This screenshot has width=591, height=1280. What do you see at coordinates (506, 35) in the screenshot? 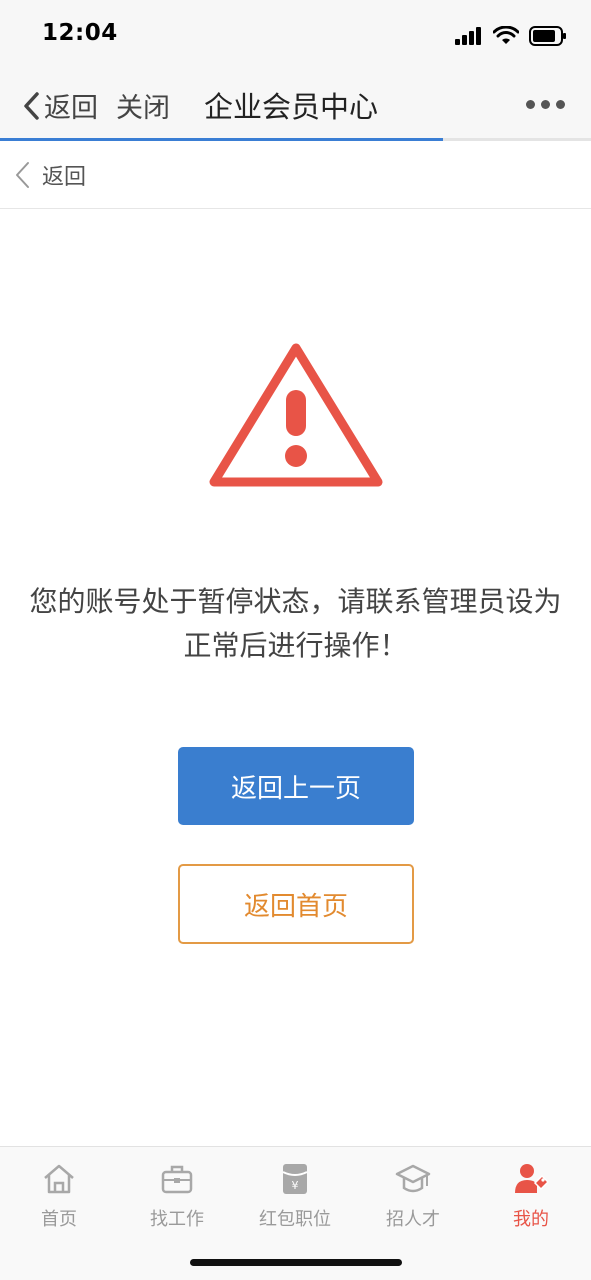
I see `wifi-icon` at bounding box center [506, 35].